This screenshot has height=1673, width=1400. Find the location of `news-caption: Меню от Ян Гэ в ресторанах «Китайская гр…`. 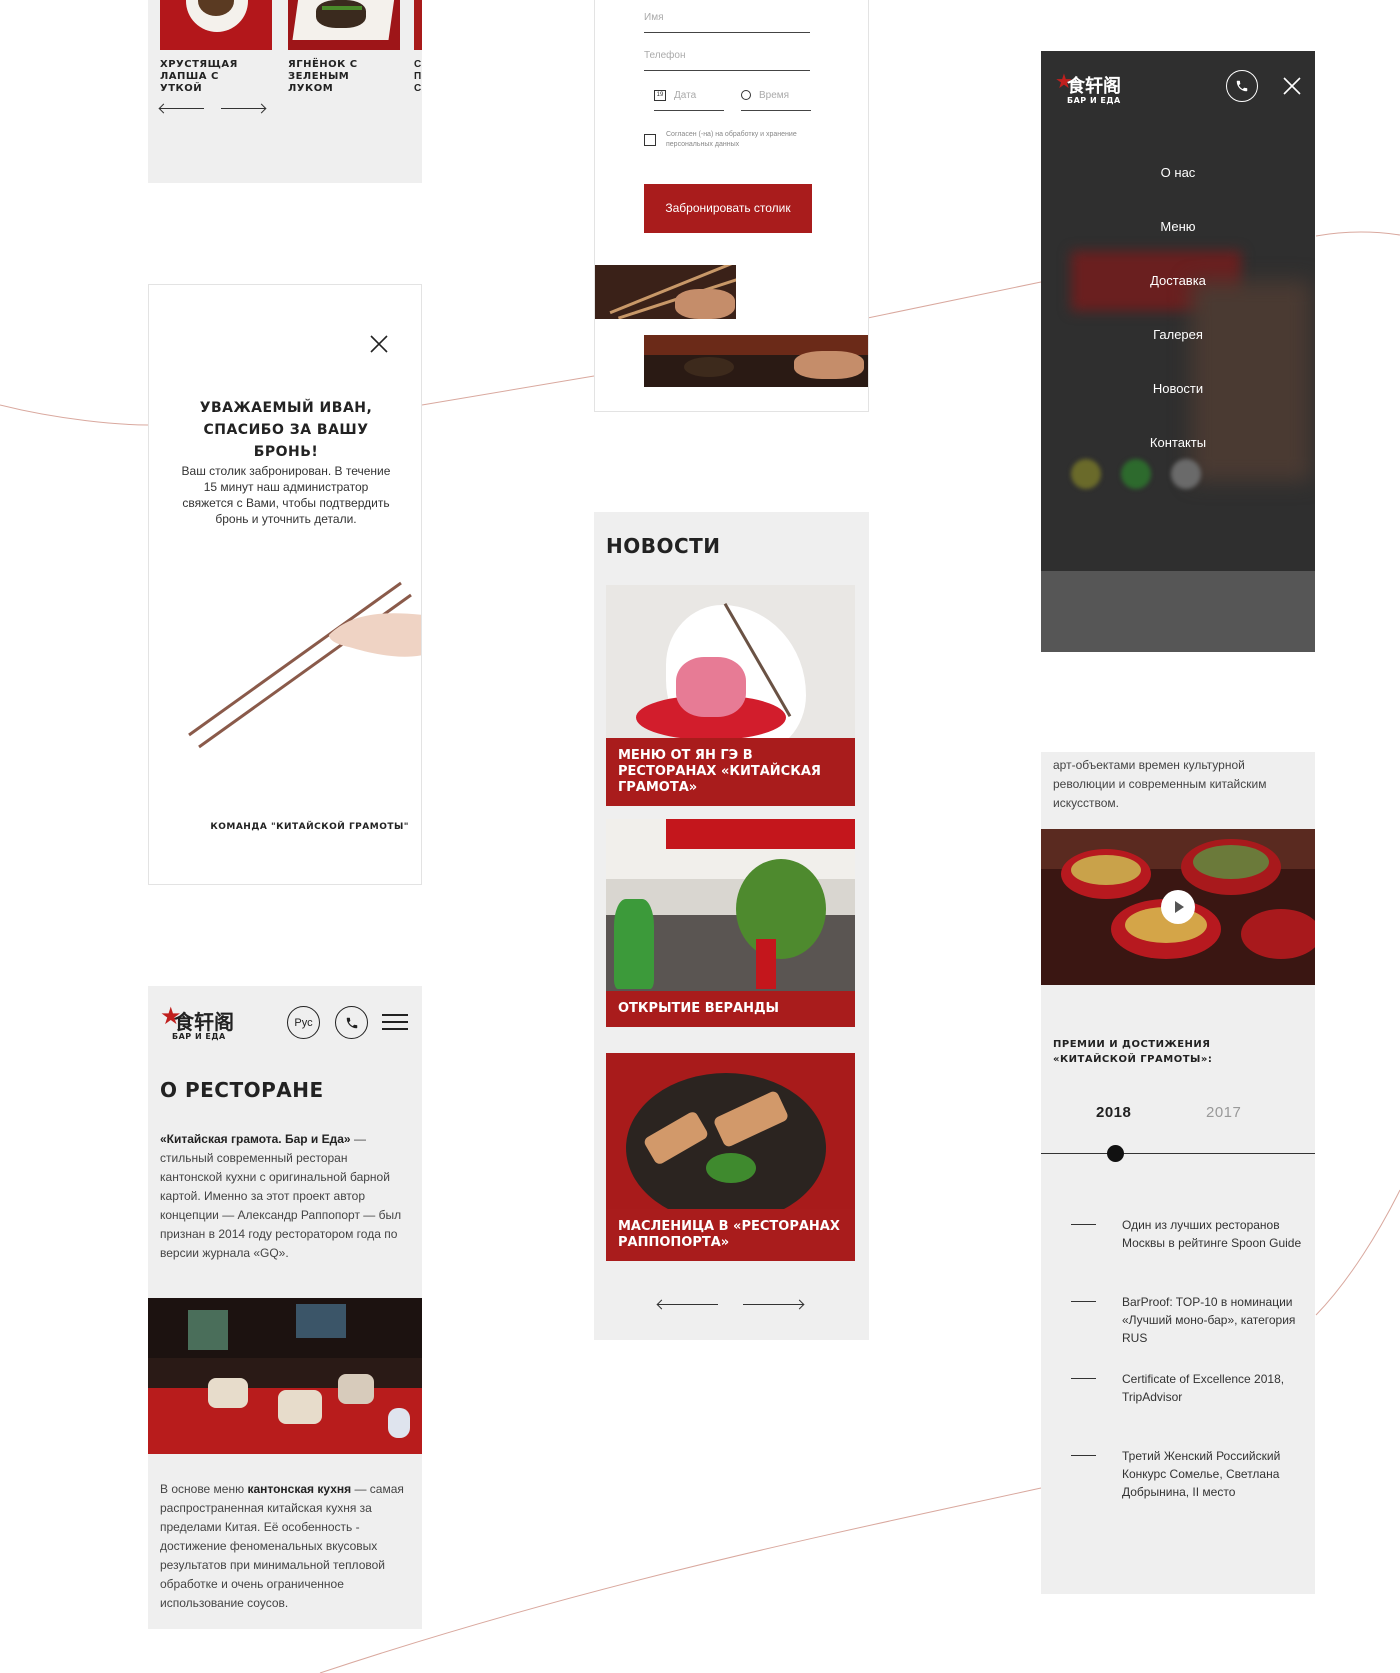

news-caption: Меню от Ян Гэ в ресторанах «Китайская гр… is located at coordinates (730, 772).